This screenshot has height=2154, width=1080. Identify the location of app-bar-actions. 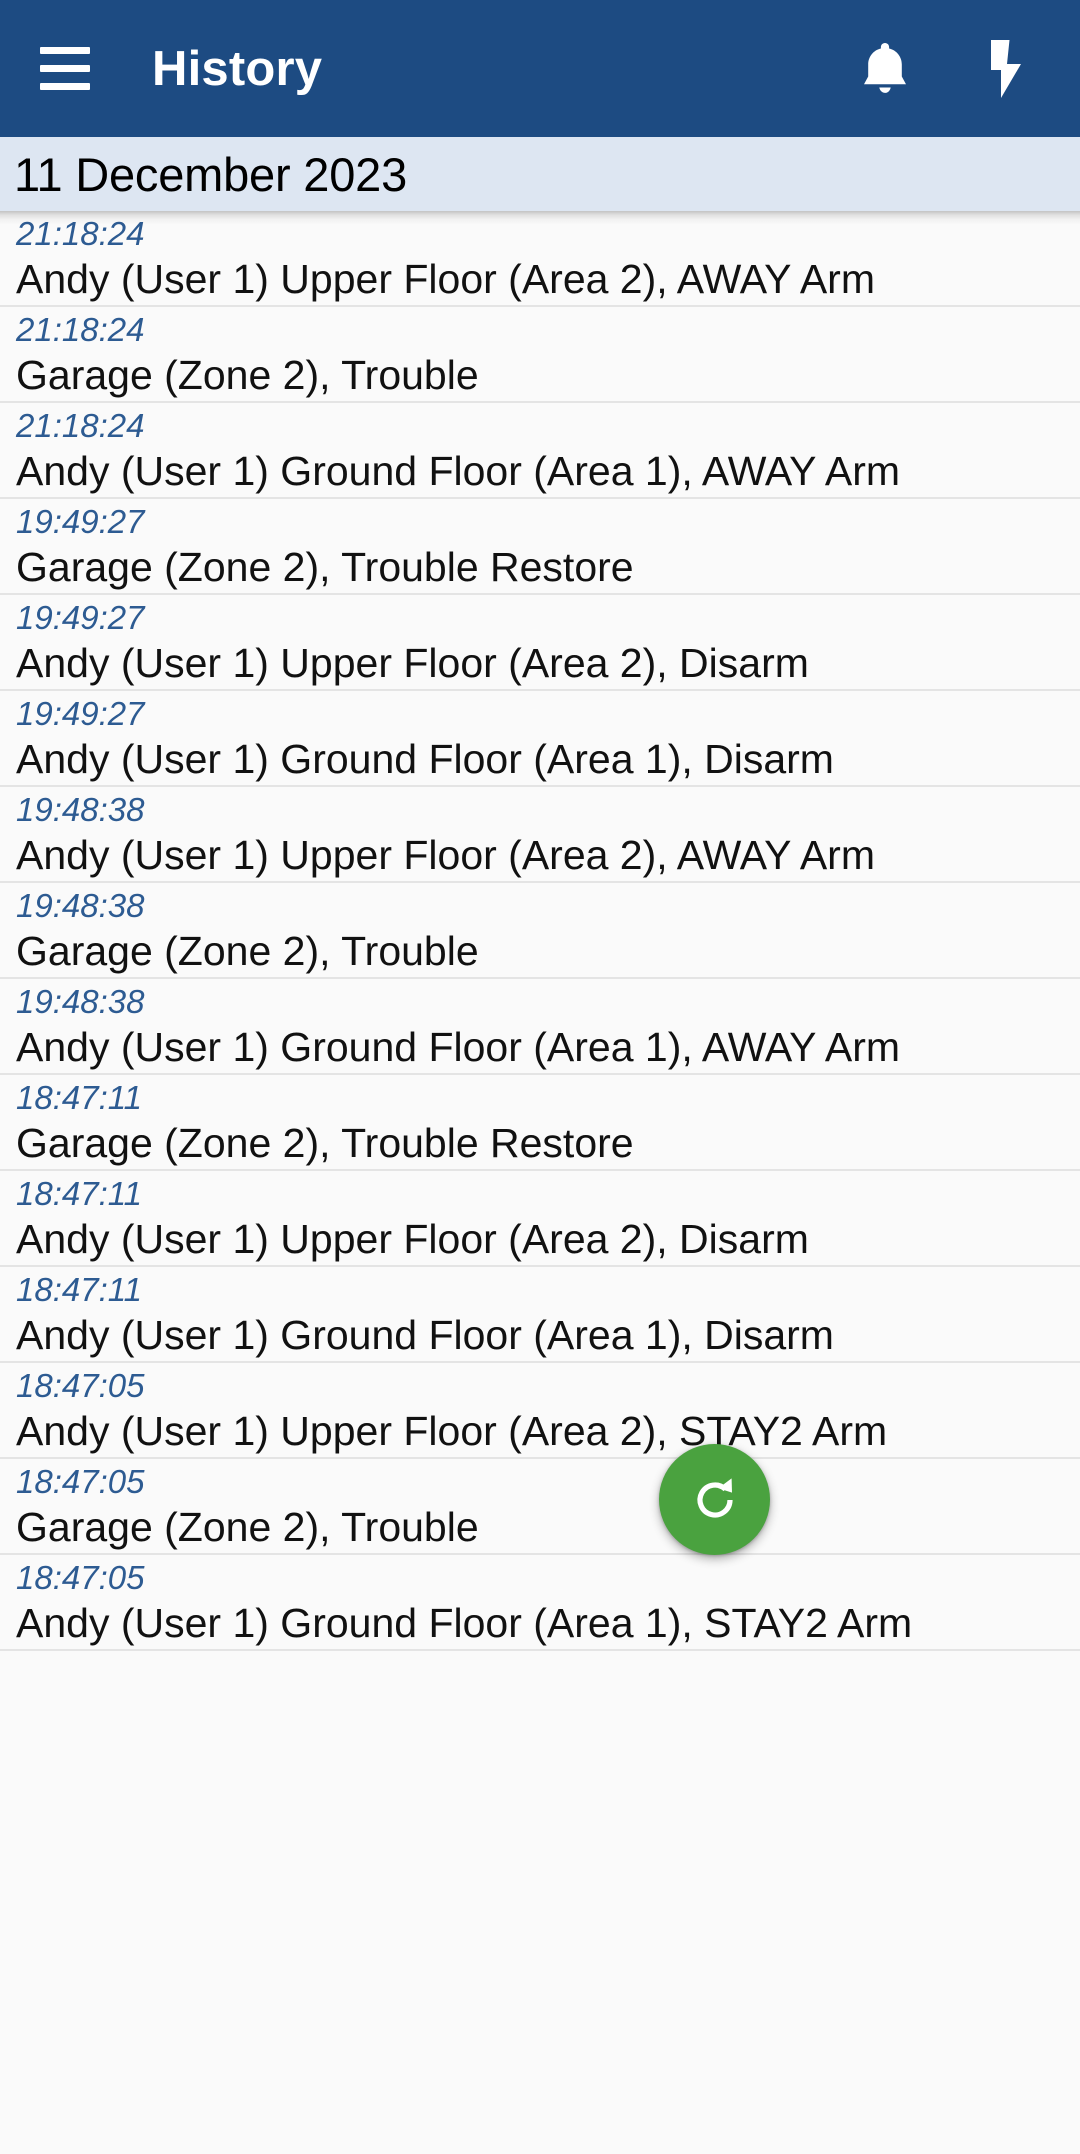
(951, 69).